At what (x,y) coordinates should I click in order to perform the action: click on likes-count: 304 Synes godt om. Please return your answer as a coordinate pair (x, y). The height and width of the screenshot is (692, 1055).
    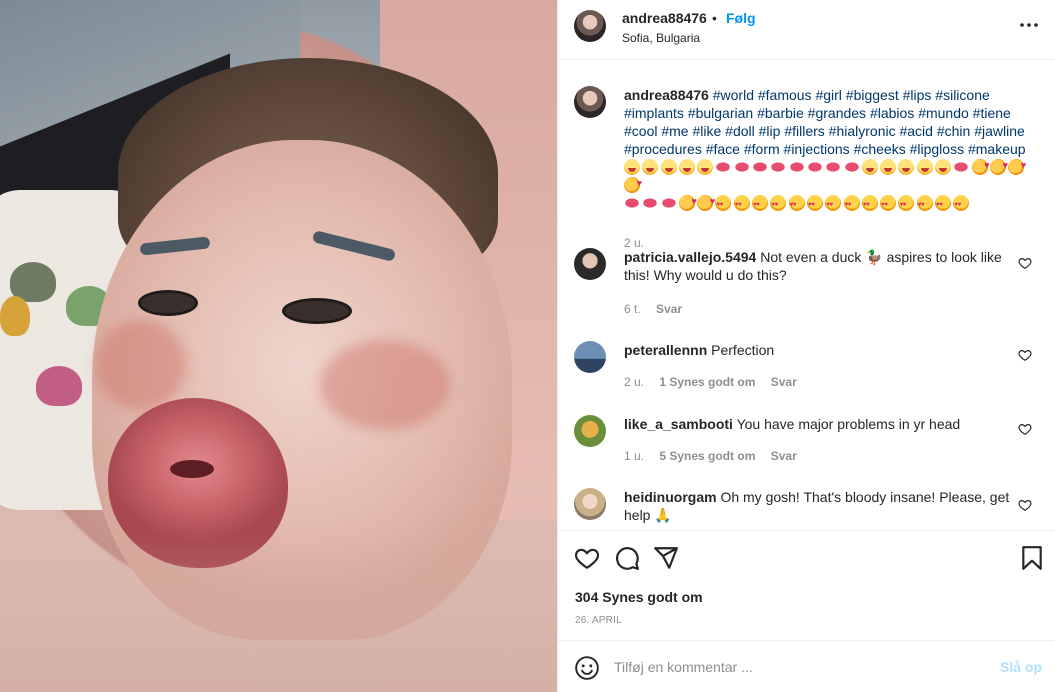
    Looking at the image, I should click on (639, 597).